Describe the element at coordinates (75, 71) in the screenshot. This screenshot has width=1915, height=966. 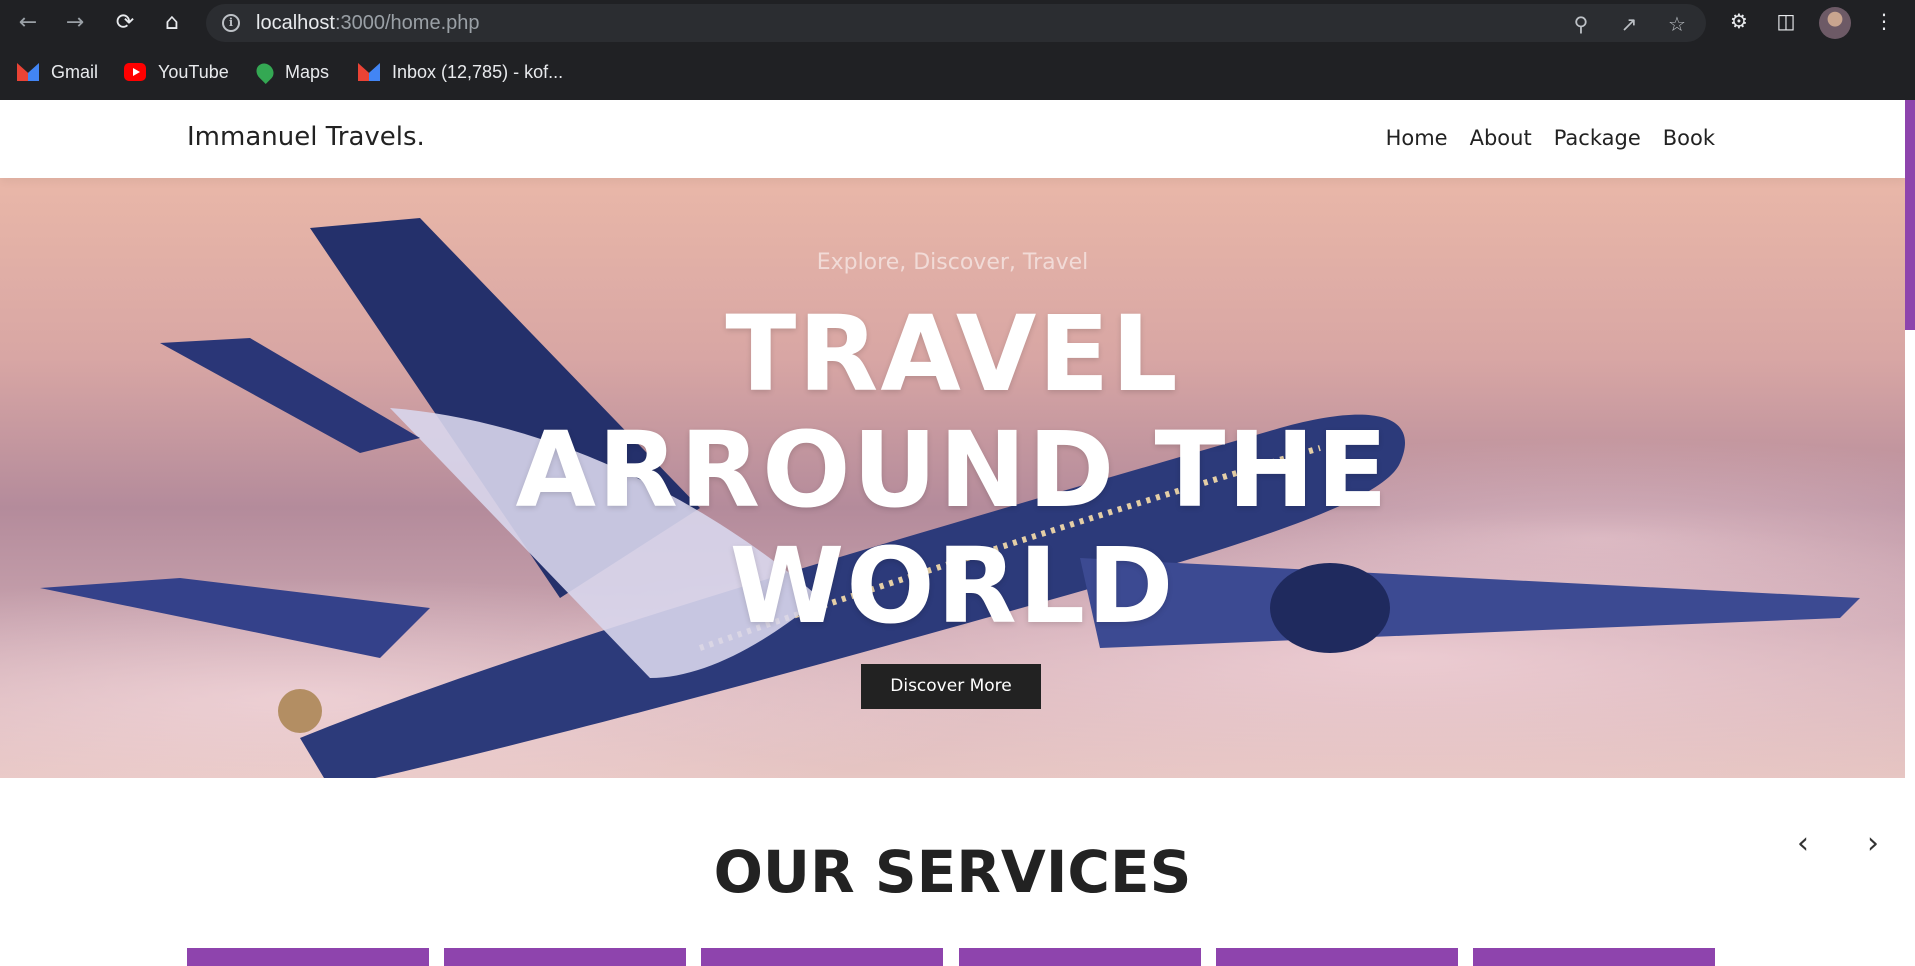
I see `bookmark-label: Gmail` at that location.